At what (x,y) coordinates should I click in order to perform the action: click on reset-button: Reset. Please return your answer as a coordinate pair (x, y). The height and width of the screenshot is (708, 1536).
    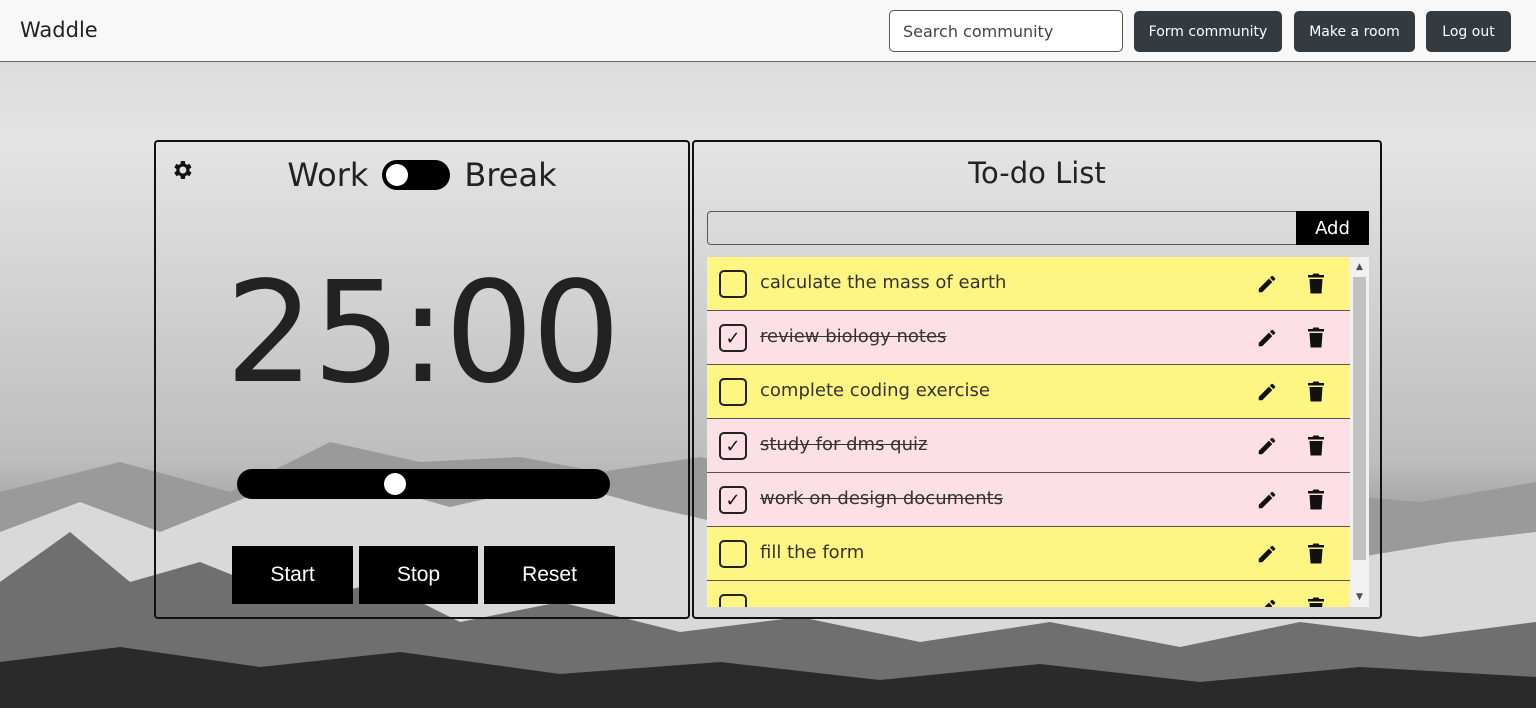
    Looking at the image, I should click on (549, 575).